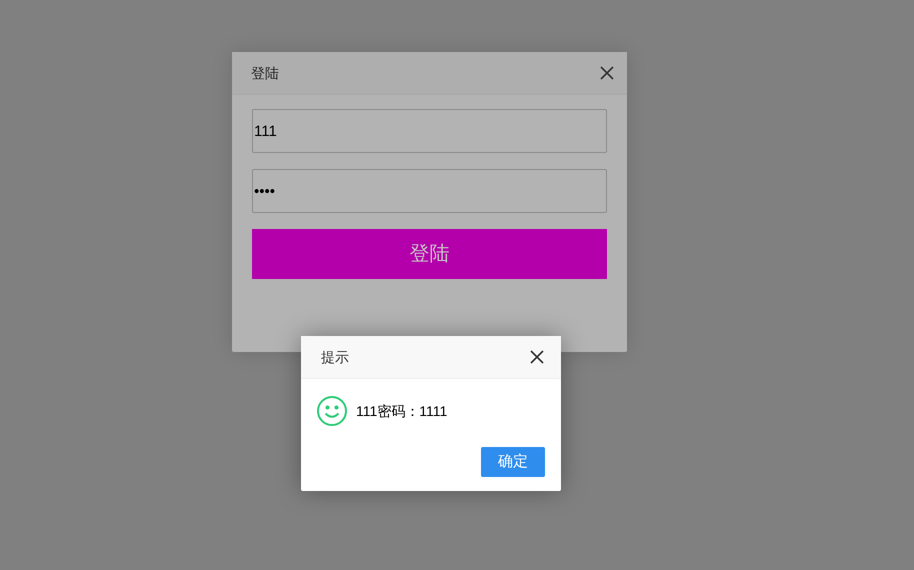 The image size is (914, 570). What do you see at coordinates (335, 357) in the screenshot?
I see `dialog-title: 提示` at bounding box center [335, 357].